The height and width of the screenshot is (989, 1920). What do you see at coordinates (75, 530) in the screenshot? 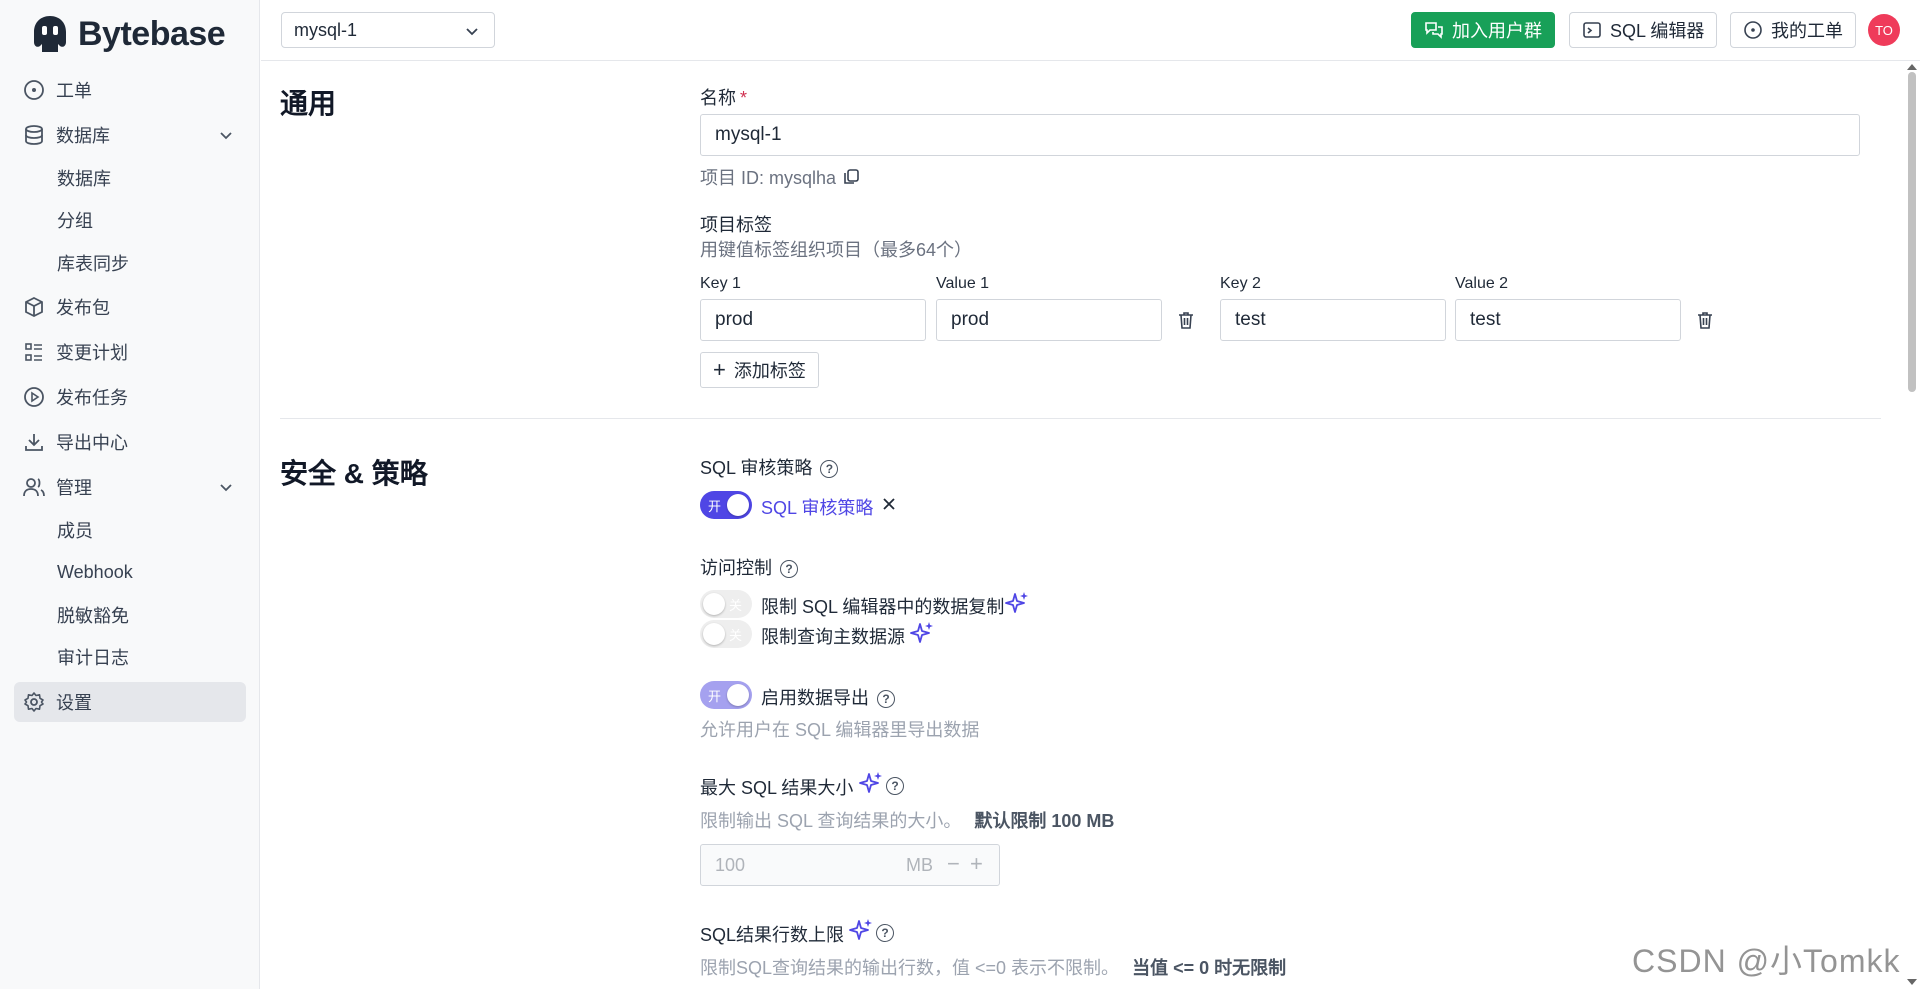
I see `sidebar-item-members: 成员` at bounding box center [75, 530].